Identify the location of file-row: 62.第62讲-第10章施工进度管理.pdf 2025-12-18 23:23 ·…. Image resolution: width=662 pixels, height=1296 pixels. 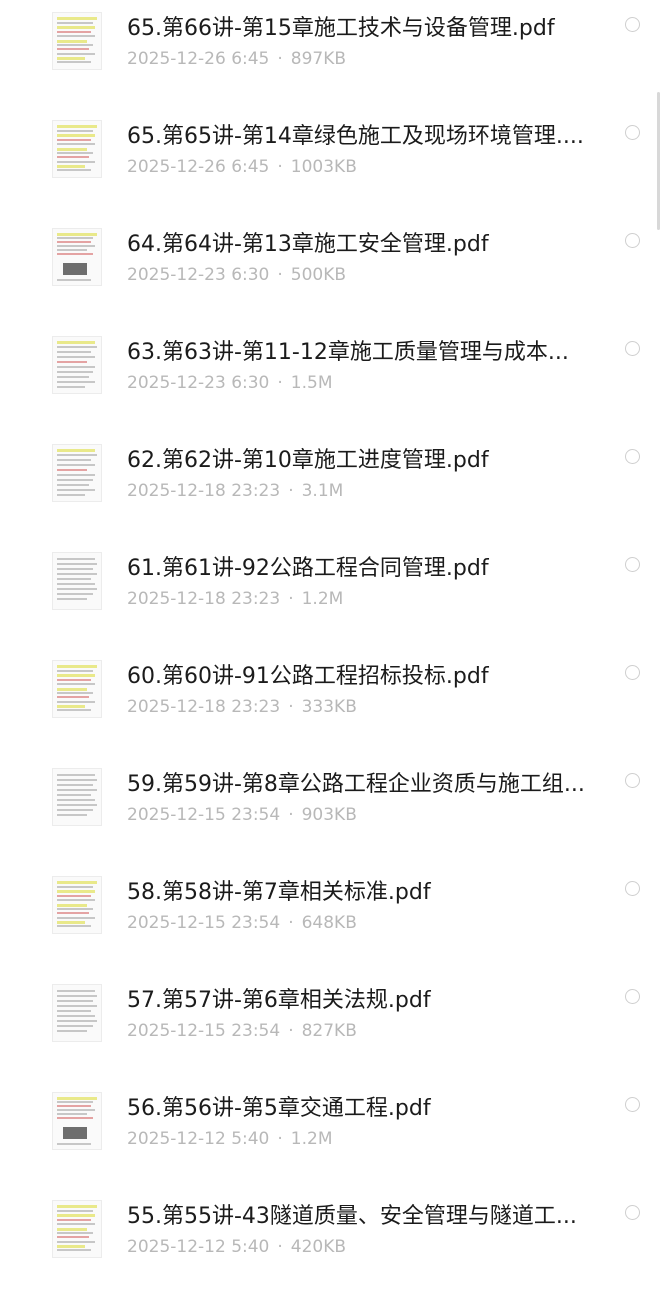
(331, 486).